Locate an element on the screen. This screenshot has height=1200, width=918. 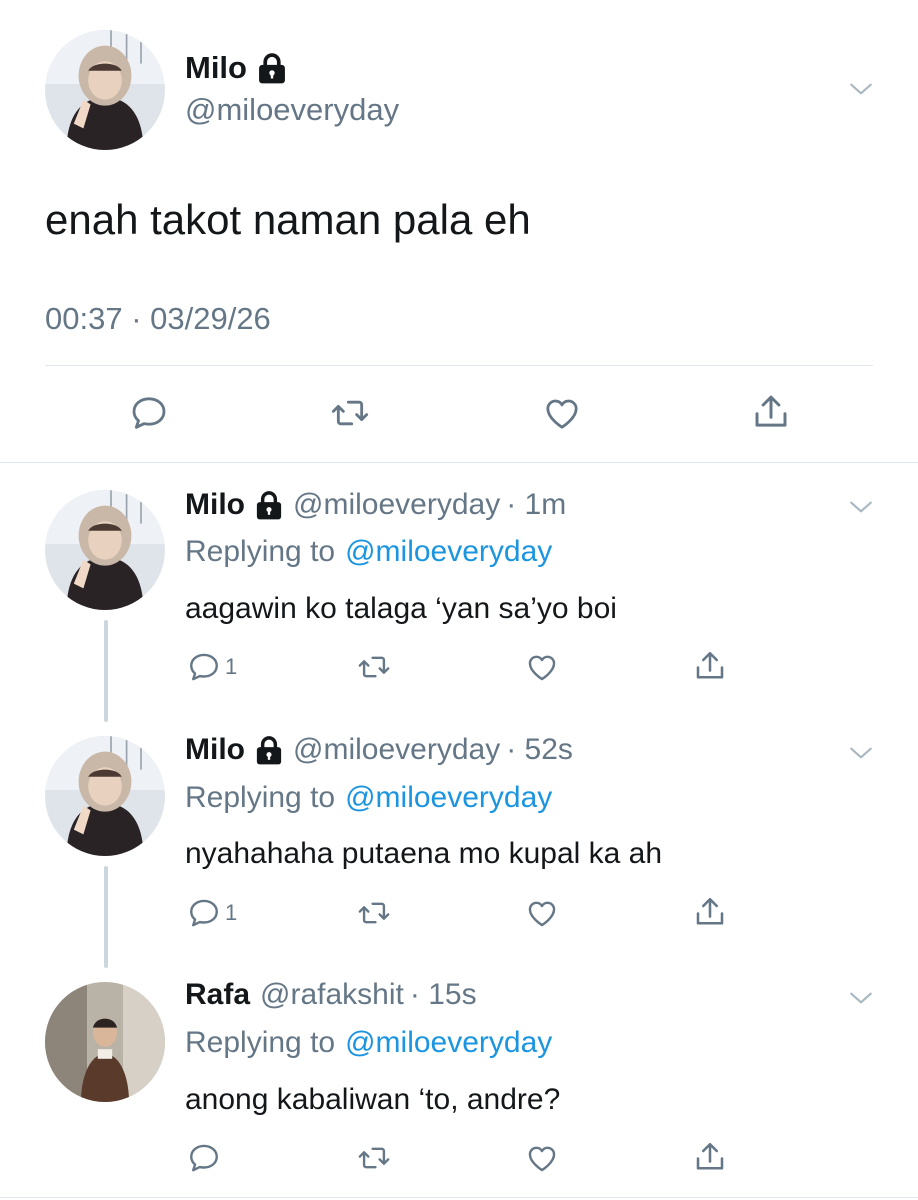
reply-time: · 1m is located at coordinates (536, 505).